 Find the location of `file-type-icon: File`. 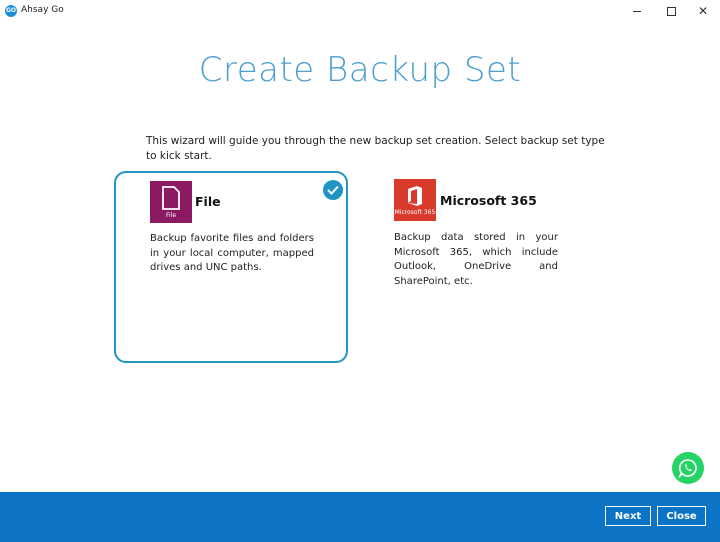

file-type-icon: File is located at coordinates (171, 202).